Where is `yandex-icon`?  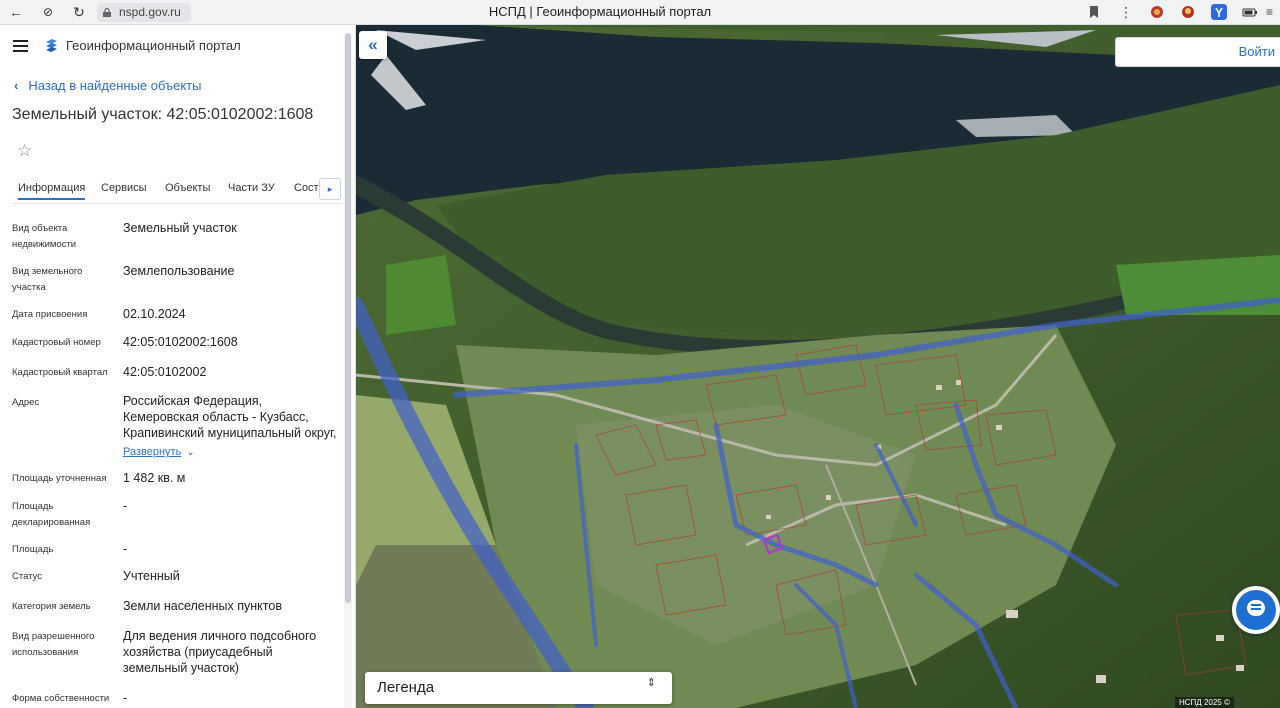 yandex-icon is located at coordinates (1219, 12).